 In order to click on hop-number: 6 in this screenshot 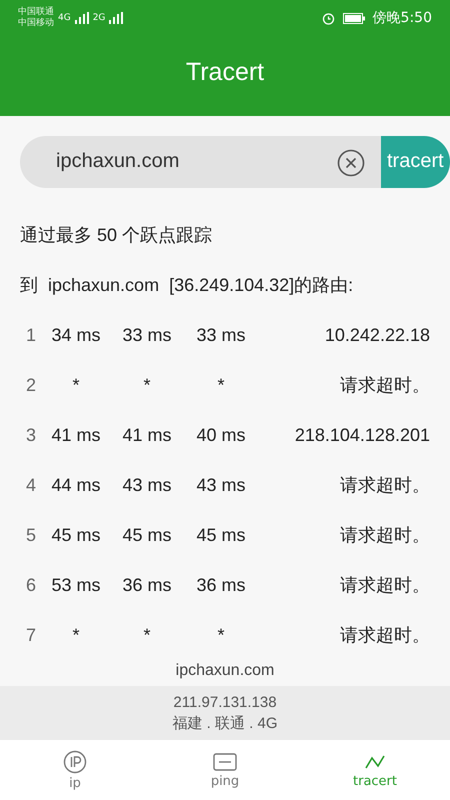, I will do `click(30, 585)`.